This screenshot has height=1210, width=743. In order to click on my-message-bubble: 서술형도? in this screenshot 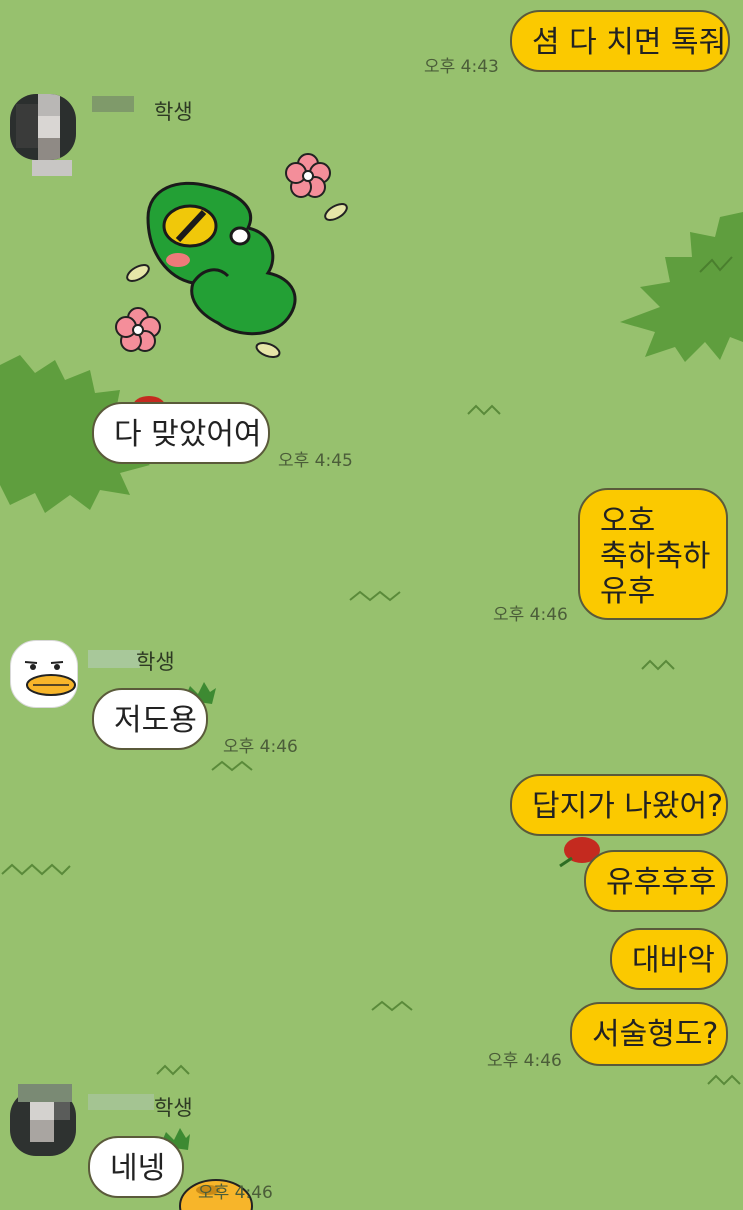, I will do `click(649, 1034)`.